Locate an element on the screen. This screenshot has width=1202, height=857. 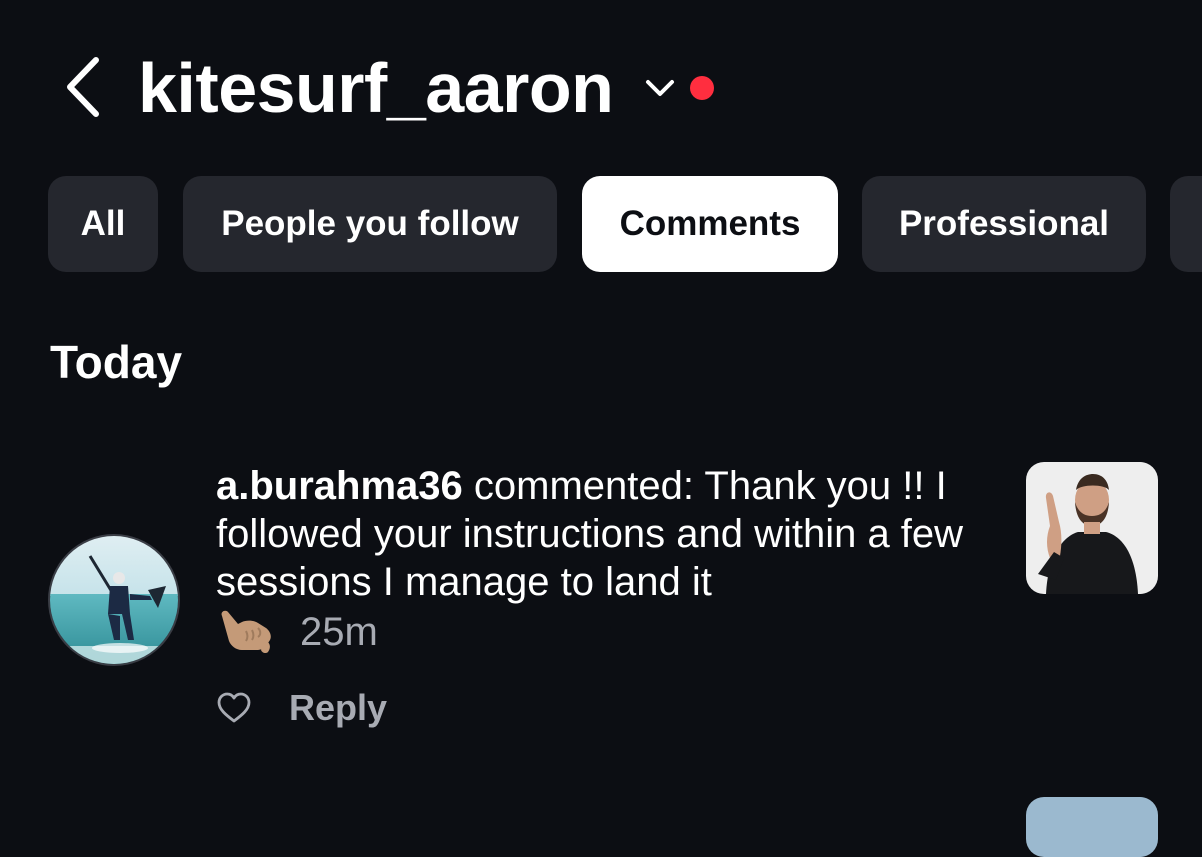
chip-people-you-follow: People you follow is located at coordinates (370, 224).